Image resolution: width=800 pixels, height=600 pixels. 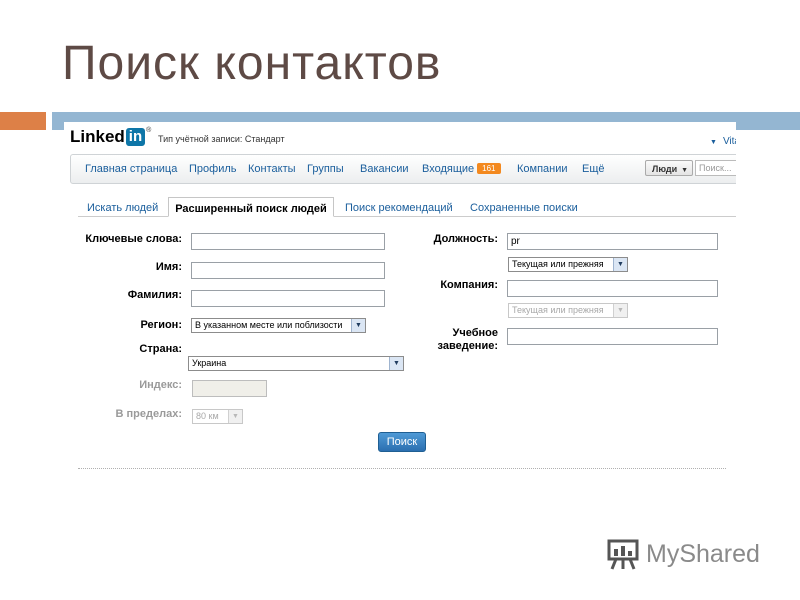 What do you see at coordinates (467, 346) in the screenshot?
I see `school-label-line2: заведение:` at bounding box center [467, 346].